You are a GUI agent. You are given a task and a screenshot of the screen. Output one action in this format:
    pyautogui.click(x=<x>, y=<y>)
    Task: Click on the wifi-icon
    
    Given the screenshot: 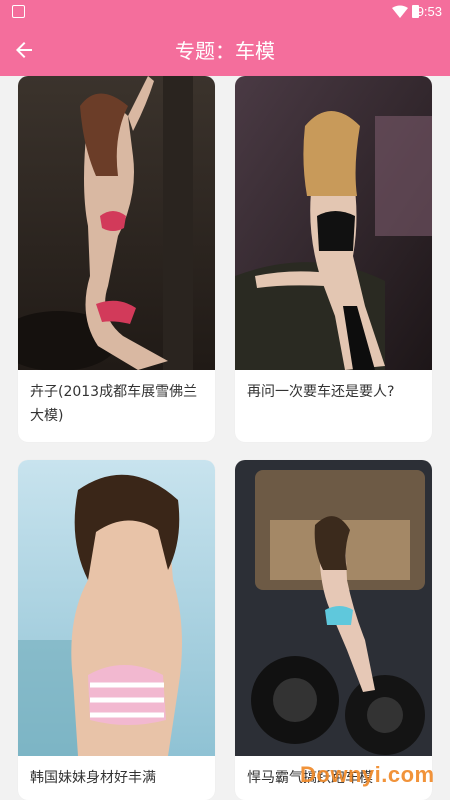 What is the action you would take?
    pyautogui.click(x=400, y=11)
    